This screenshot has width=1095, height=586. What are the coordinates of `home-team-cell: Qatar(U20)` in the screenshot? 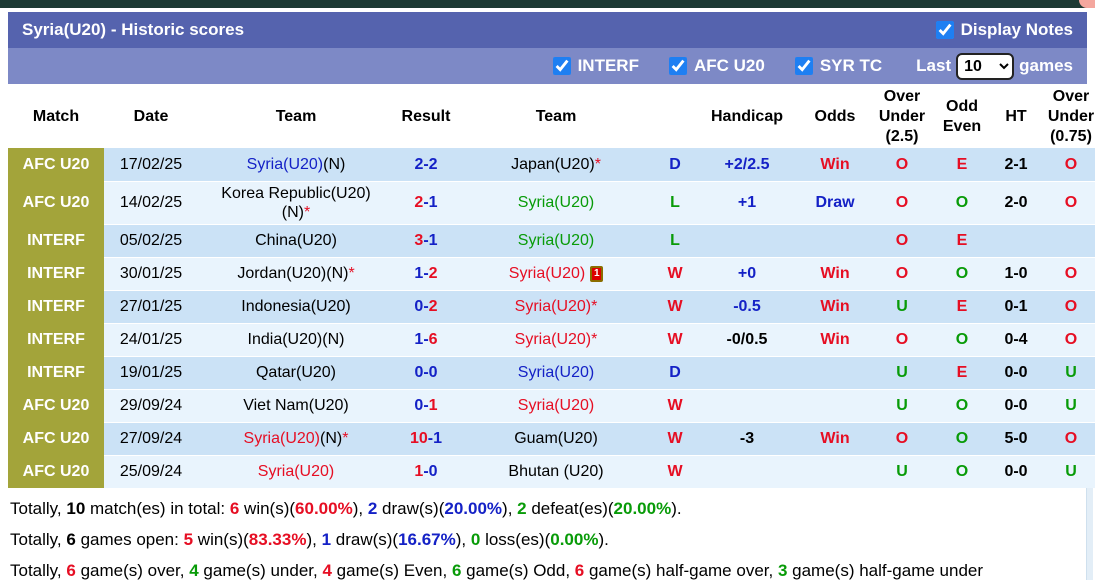 It's located at (296, 373).